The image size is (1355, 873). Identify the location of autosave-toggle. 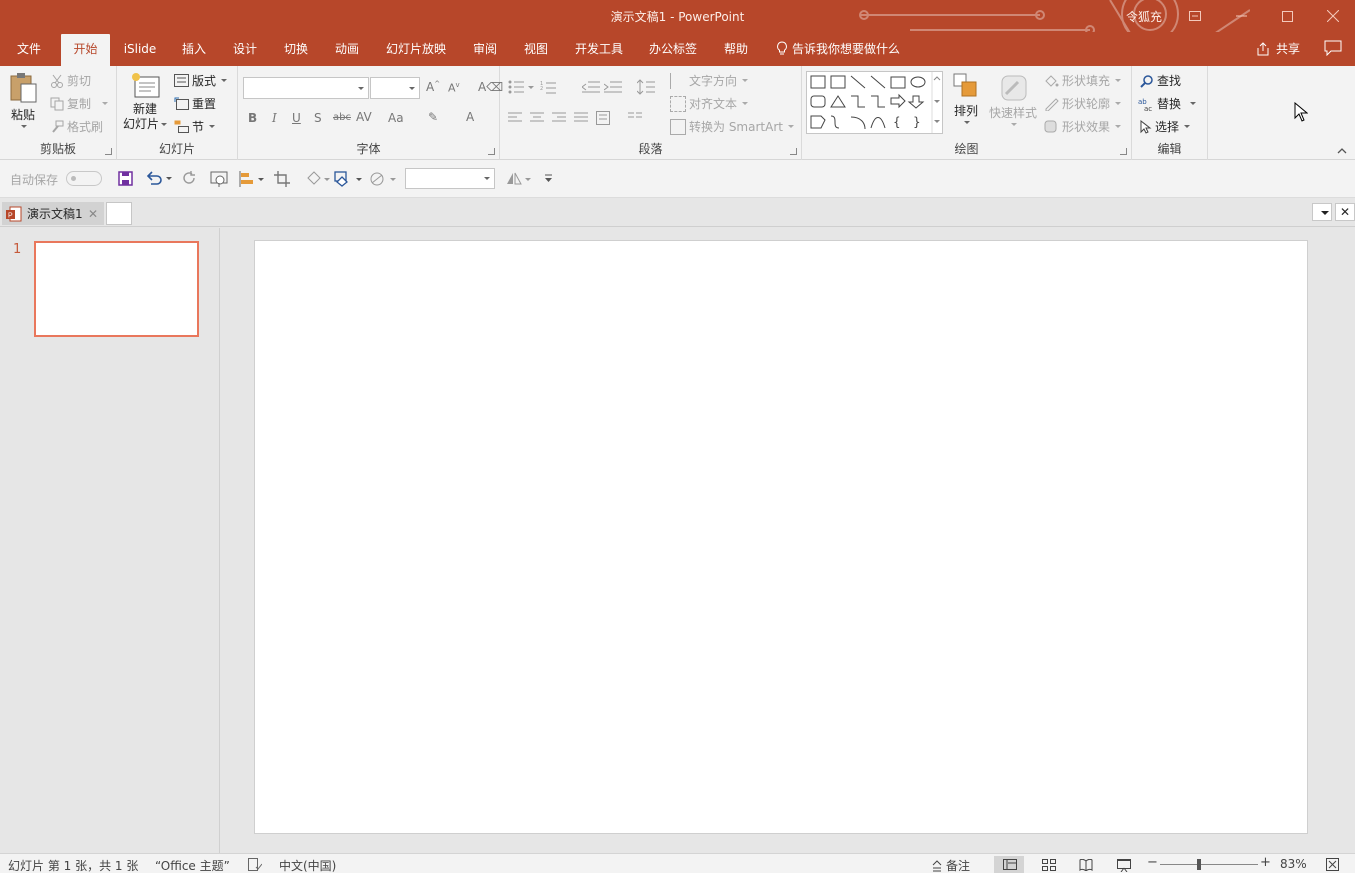
(84, 178).